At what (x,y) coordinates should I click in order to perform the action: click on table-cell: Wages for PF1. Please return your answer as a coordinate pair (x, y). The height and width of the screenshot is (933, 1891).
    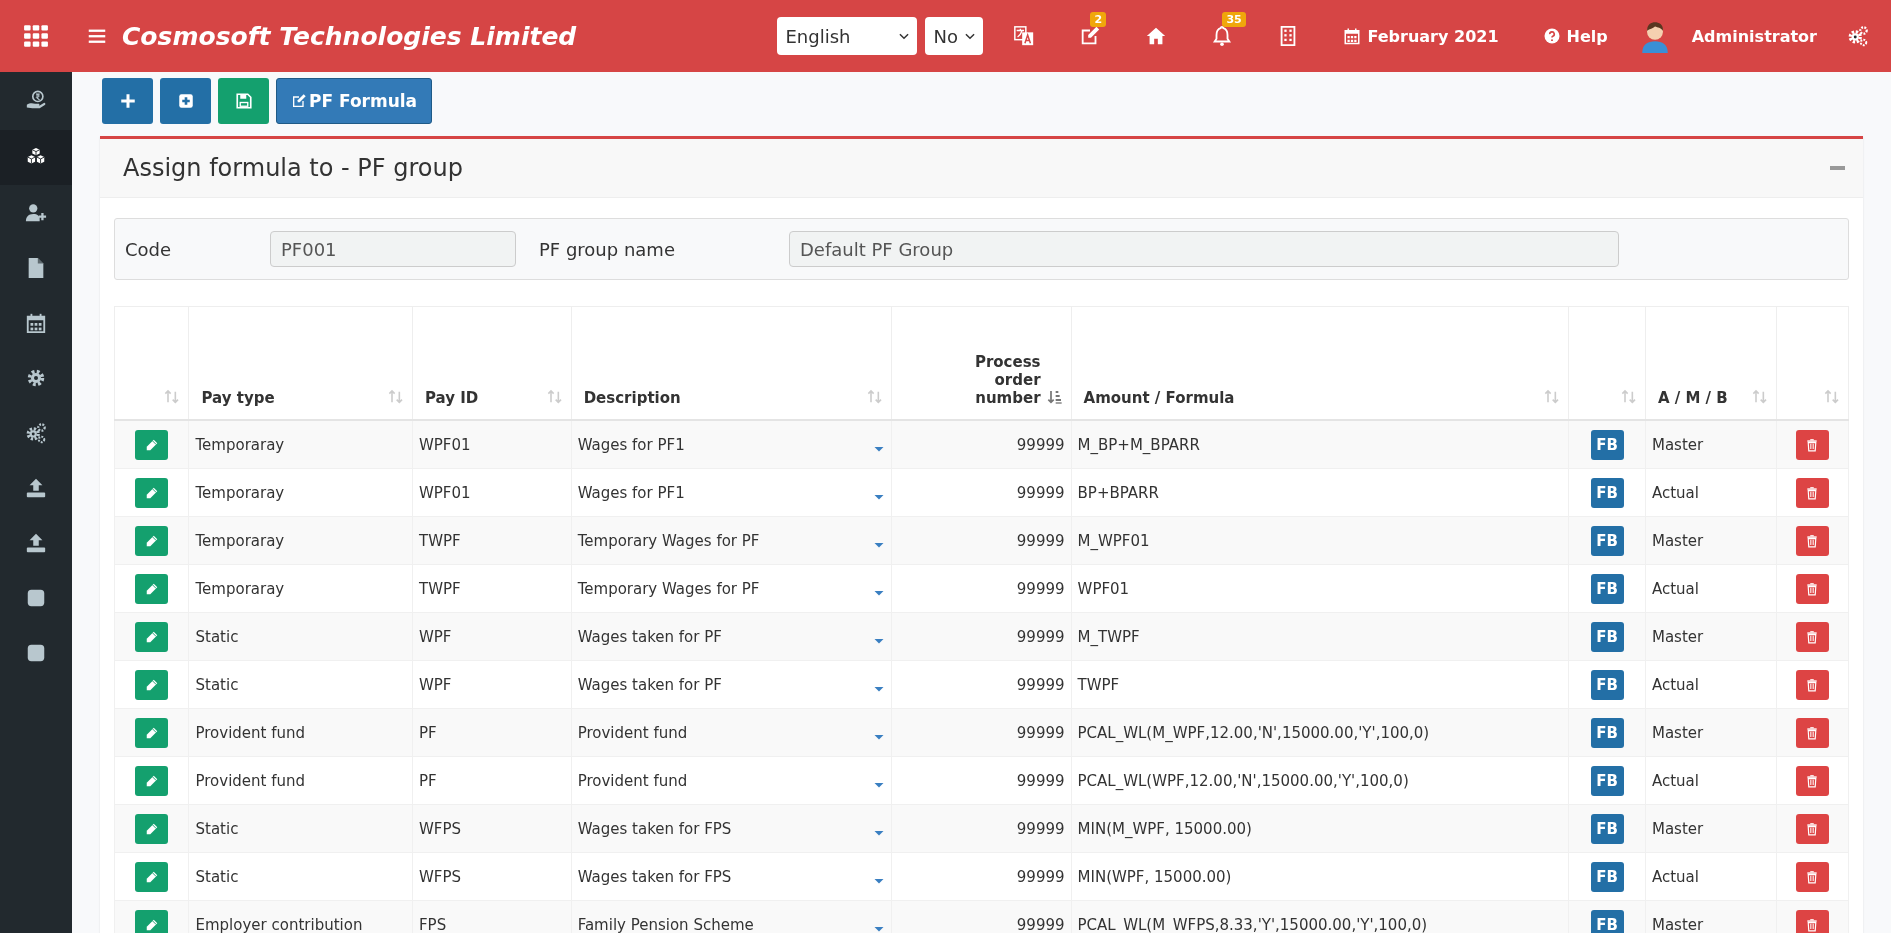
    Looking at the image, I should click on (631, 444).